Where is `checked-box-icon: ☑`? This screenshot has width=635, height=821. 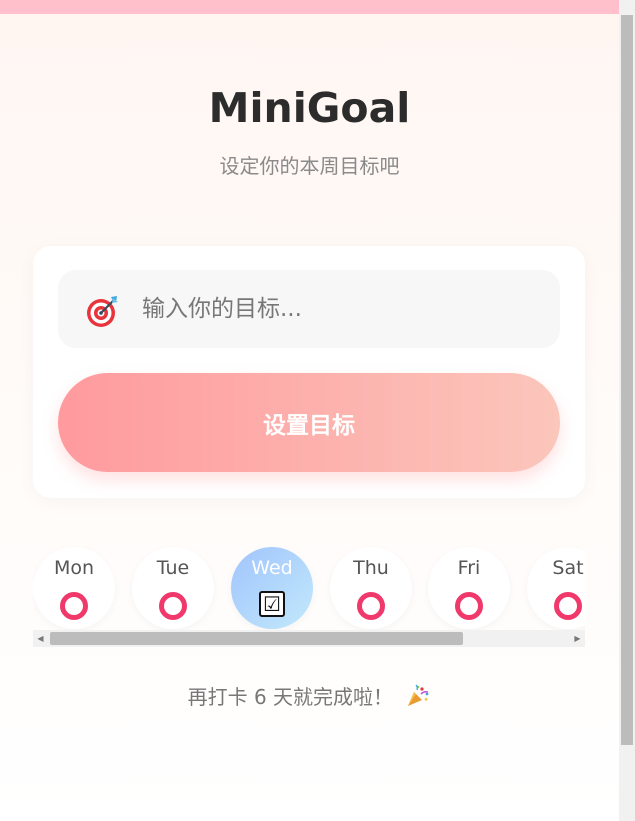 checked-box-icon: ☑ is located at coordinates (272, 604).